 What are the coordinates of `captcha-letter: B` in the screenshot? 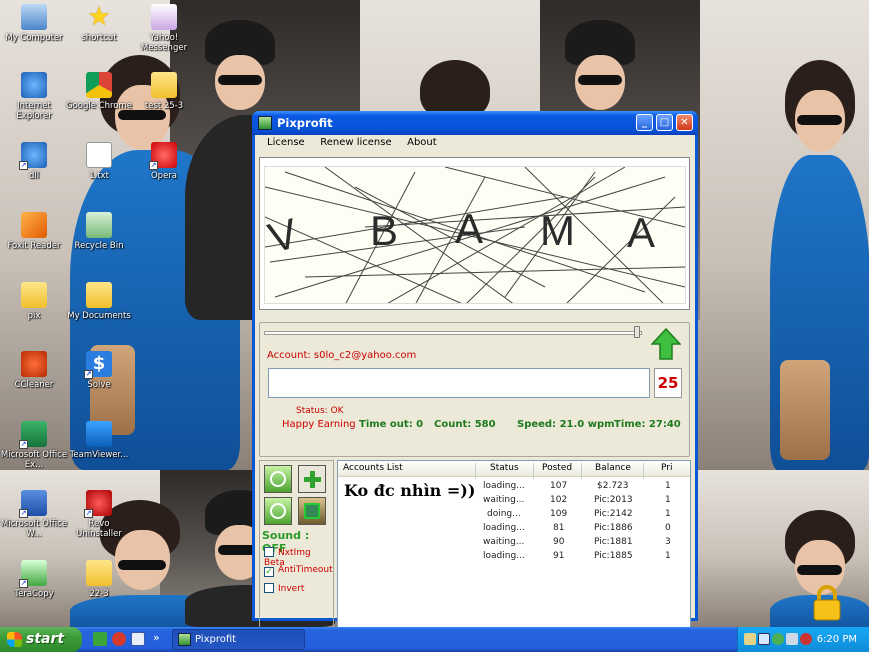 It's located at (384, 230).